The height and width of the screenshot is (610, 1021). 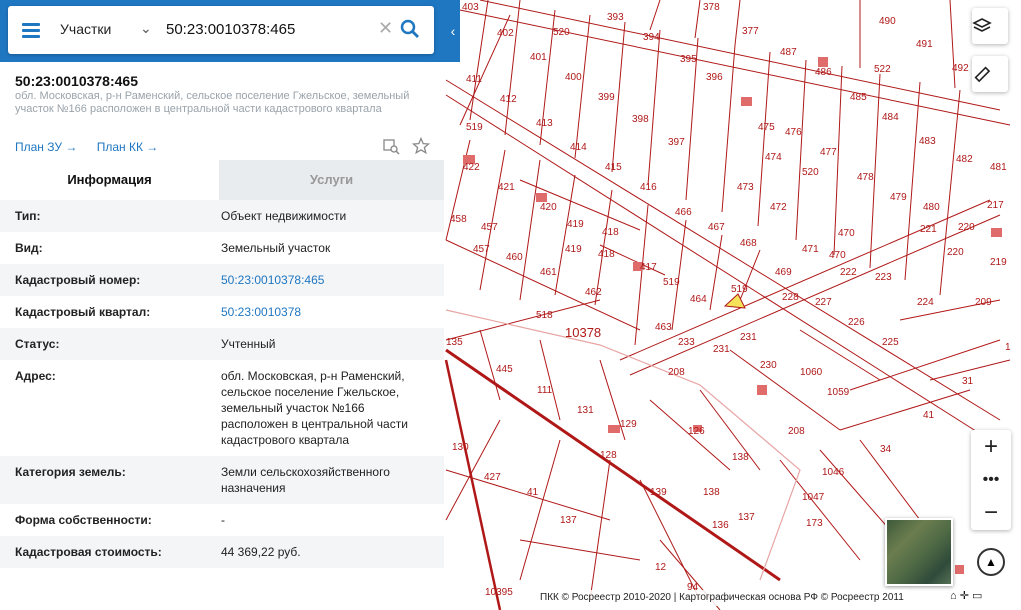 I want to click on svg-text: 467, so click(x=716, y=227).